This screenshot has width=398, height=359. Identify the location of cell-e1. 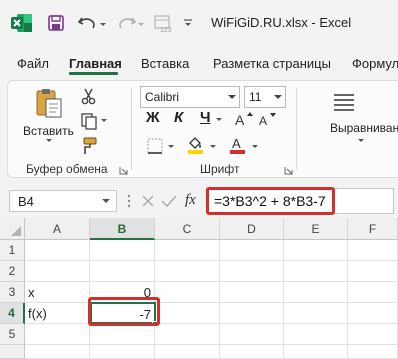
(316, 250).